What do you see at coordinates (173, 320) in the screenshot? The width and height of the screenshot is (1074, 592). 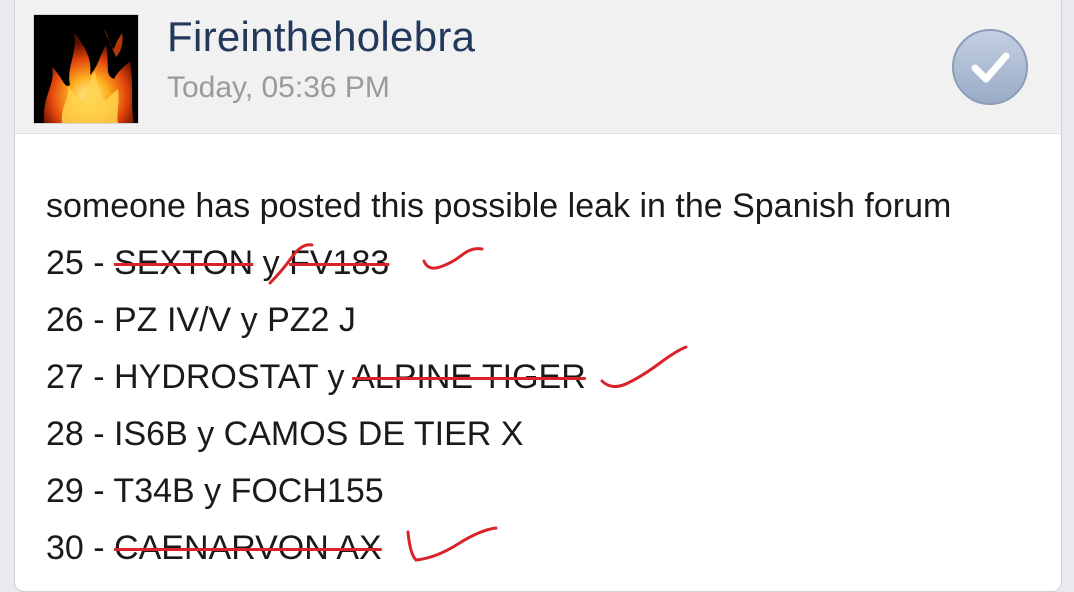 I see `item-name: PZ IV/V` at bounding box center [173, 320].